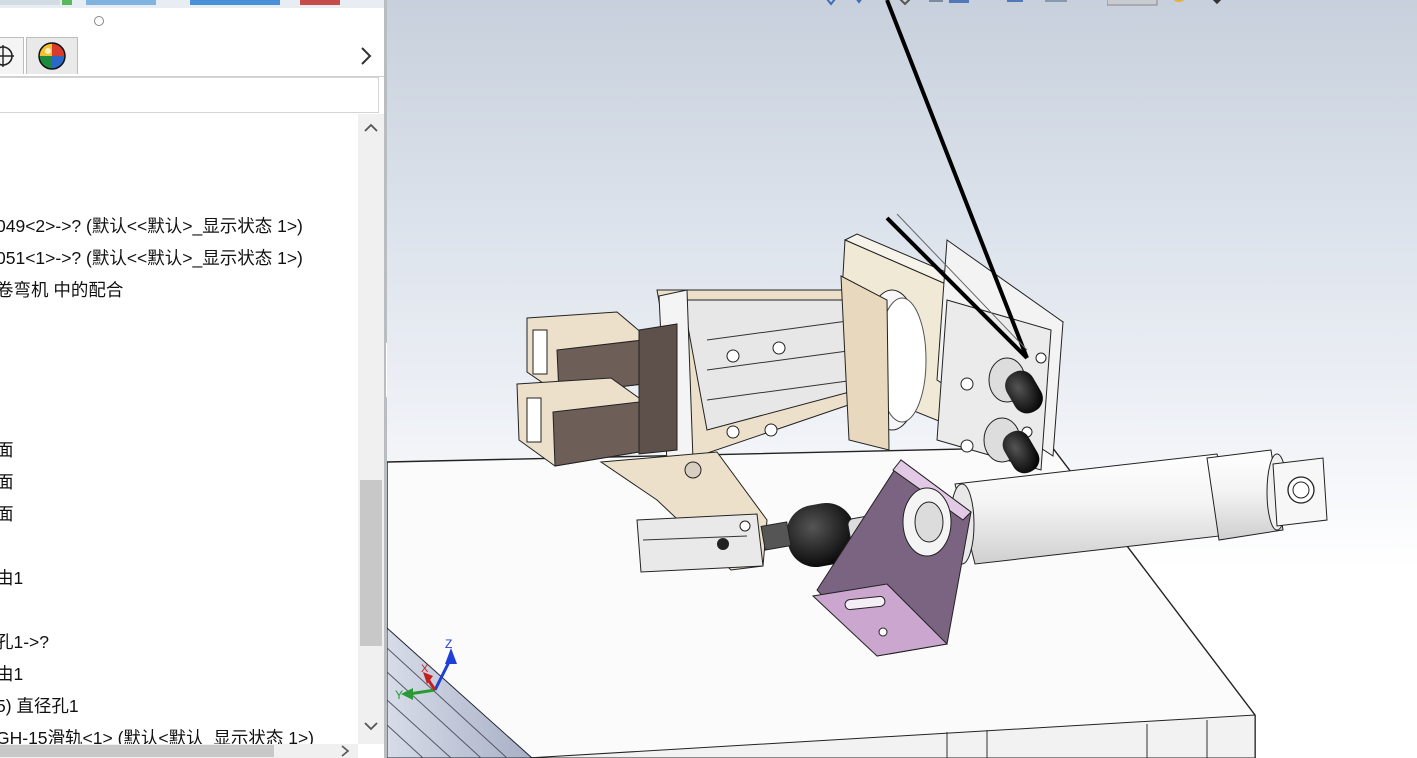 The height and width of the screenshot is (758, 1417). I want to click on appearance-sphere-icon, so click(52, 56).